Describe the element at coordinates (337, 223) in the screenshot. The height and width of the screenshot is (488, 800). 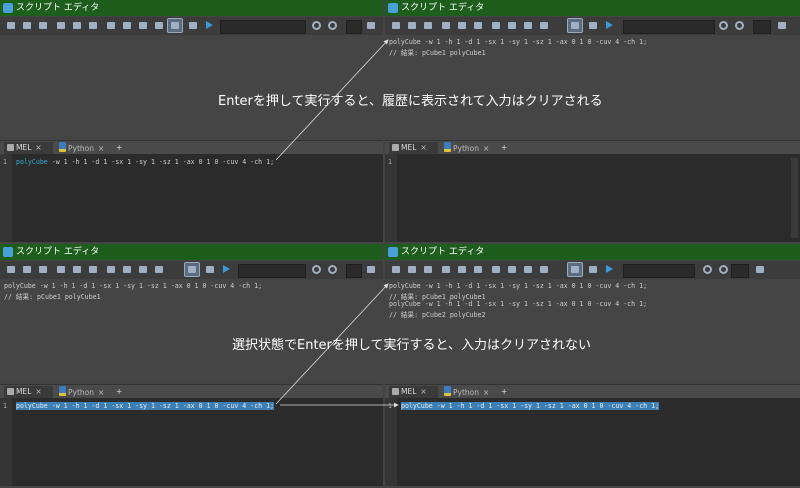
I see `annotation-arrows` at that location.